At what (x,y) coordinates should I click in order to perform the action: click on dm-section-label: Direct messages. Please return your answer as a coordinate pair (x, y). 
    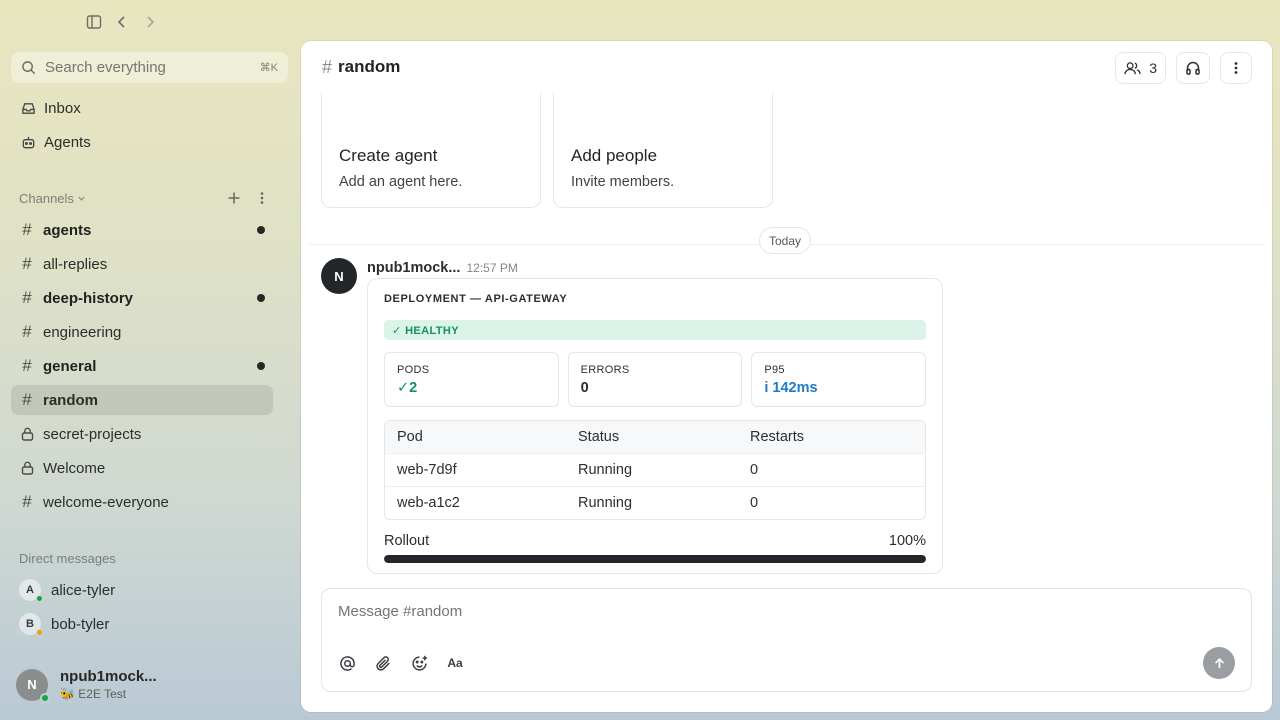
    Looking at the image, I should click on (67, 558).